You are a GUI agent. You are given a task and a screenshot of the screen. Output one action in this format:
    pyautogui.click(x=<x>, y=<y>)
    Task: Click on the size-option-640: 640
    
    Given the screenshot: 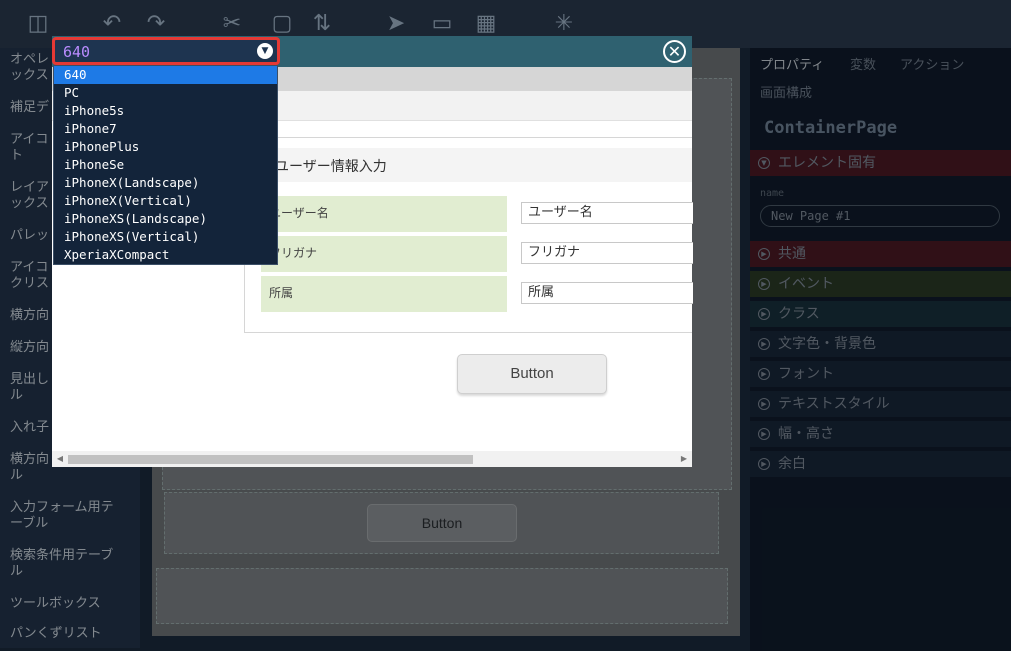 What is the action you would take?
    pyautogui.click(x=165, y=75)
    